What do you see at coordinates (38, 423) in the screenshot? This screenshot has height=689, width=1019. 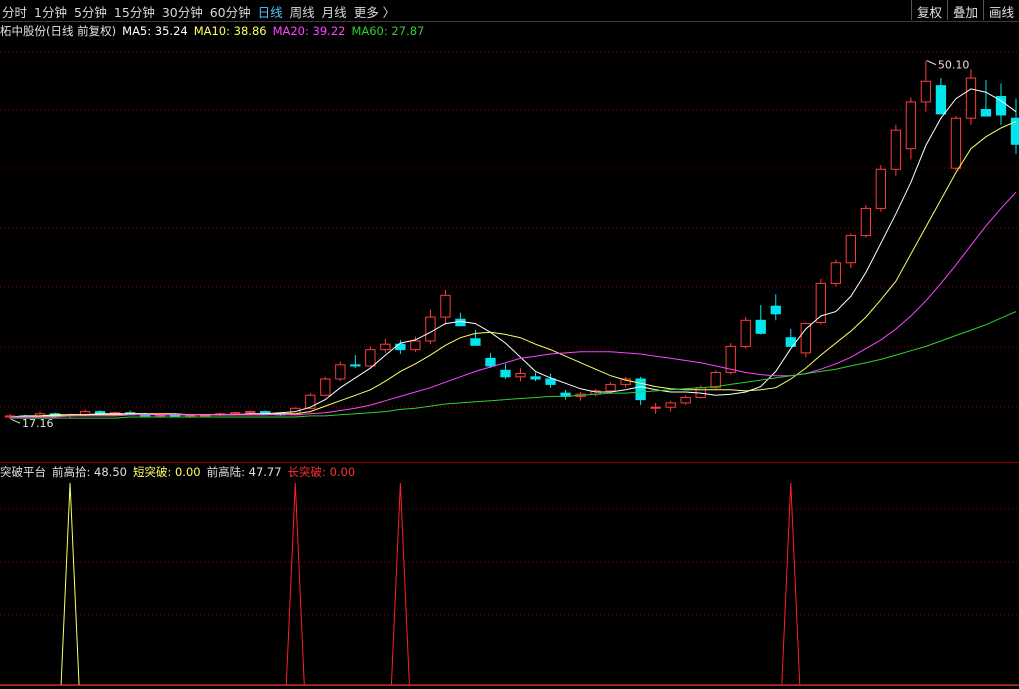 I see `annotation-label-1: 17.16` at bounding box center [38, 423].